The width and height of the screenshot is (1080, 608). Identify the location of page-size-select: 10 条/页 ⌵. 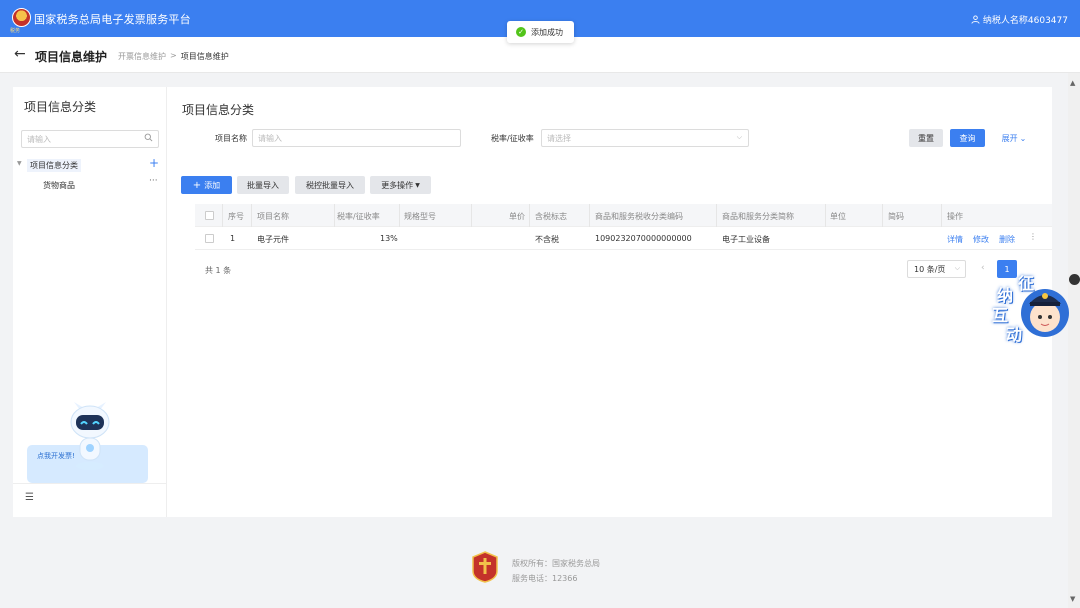
(936, 269).